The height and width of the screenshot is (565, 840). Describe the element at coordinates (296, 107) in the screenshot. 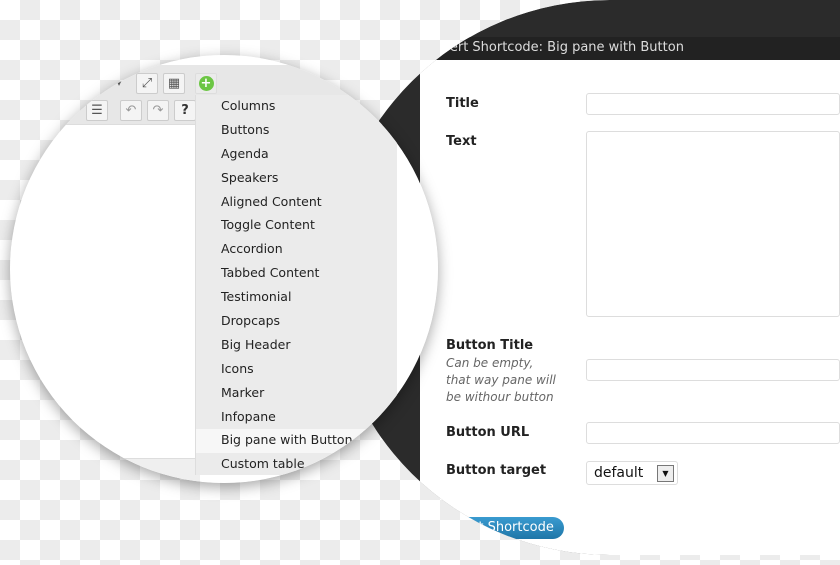

I see `menu-item: Columns` at that location.